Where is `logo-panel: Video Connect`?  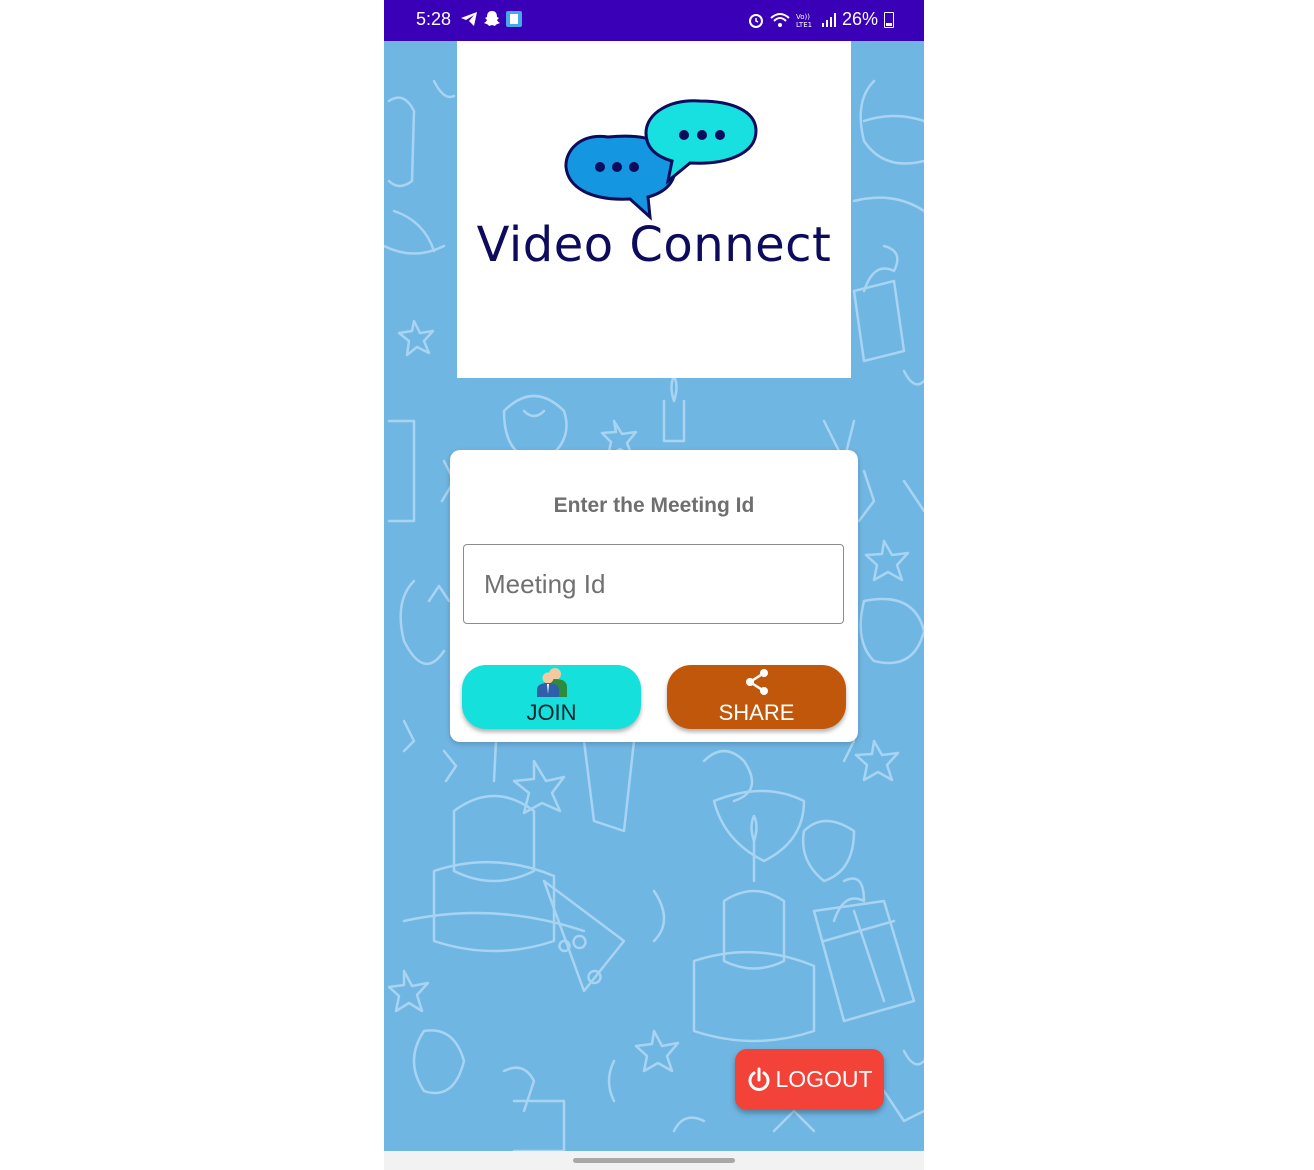
logo-panel: Video Connect is located at coordinates (654, 209).